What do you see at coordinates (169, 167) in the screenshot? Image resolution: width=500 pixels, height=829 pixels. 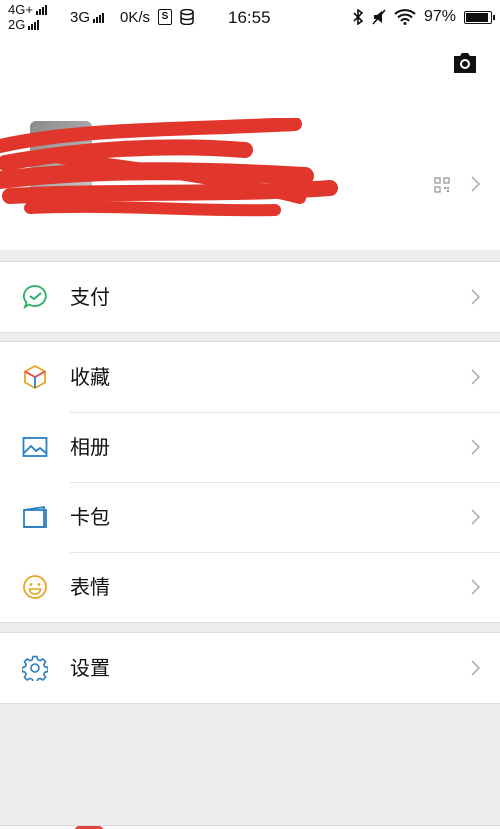 I see `redaction-scribble` at bounding box center [169, 167].